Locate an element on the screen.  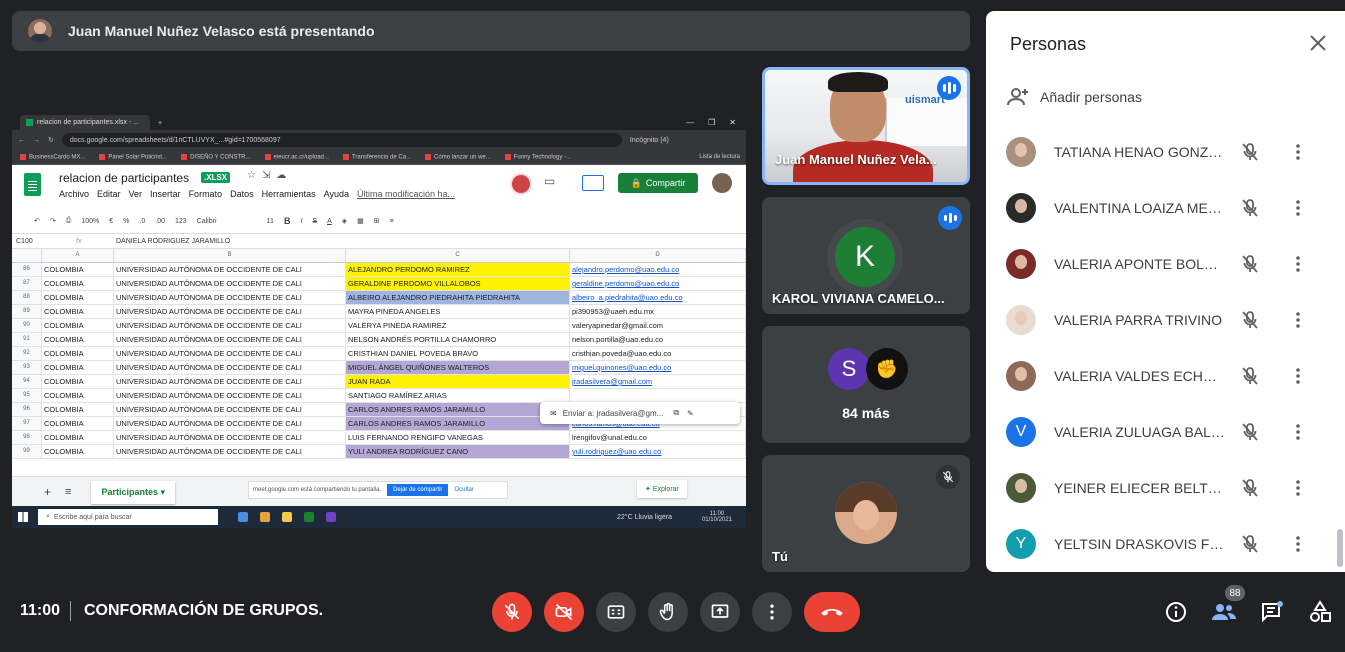
taskbar-search: ⌕ Escribe aquí para buscar is located at coordinates (128, 517).